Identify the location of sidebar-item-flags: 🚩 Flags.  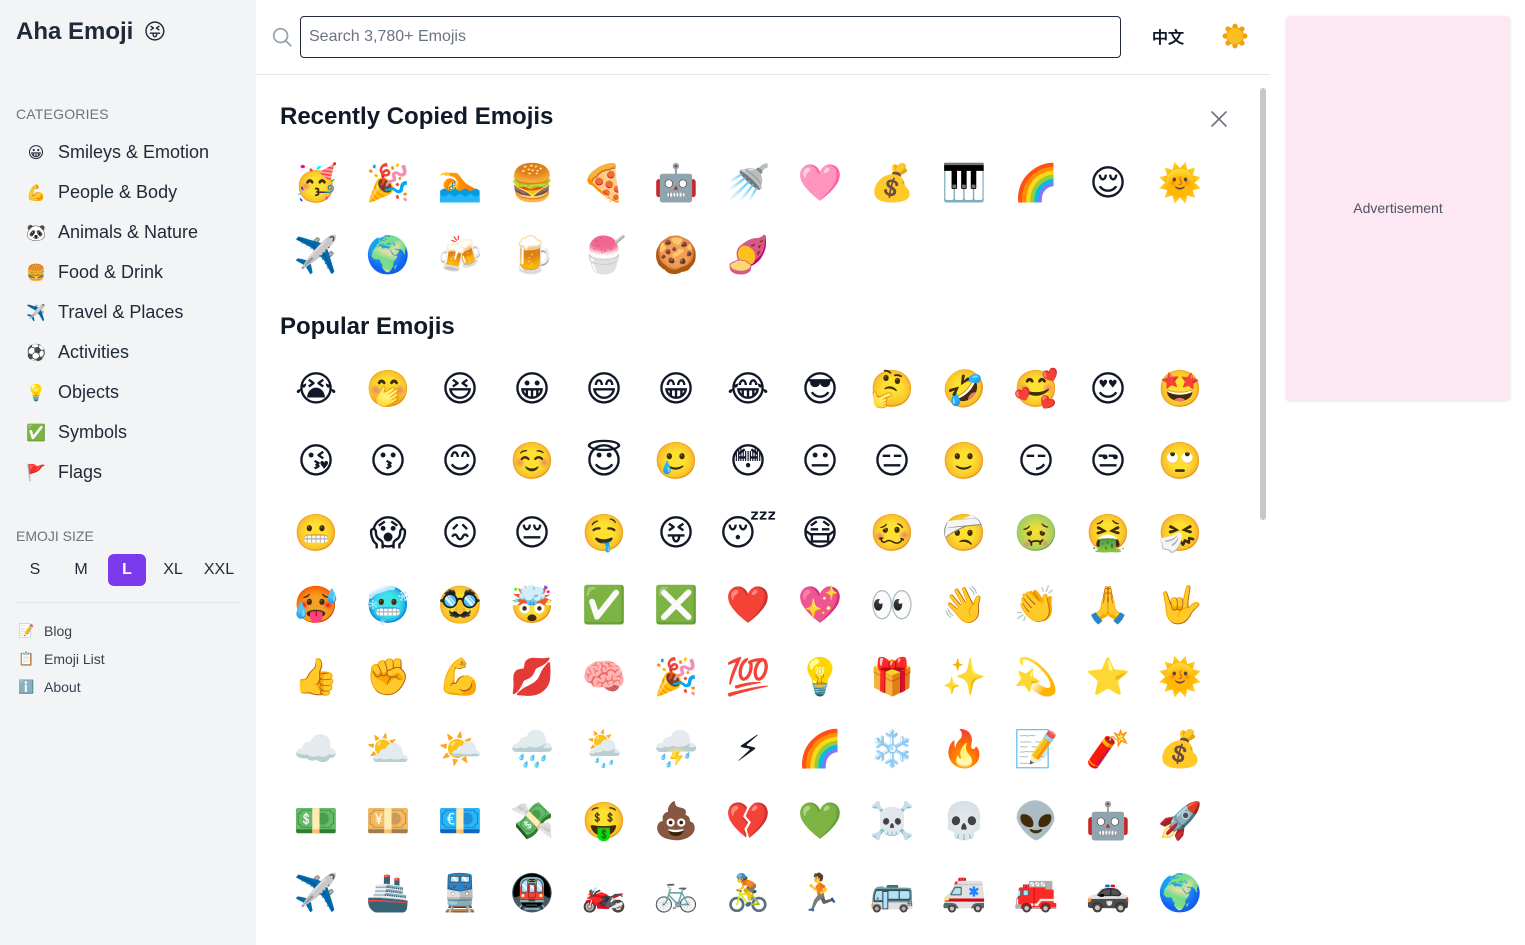
(128, 472).